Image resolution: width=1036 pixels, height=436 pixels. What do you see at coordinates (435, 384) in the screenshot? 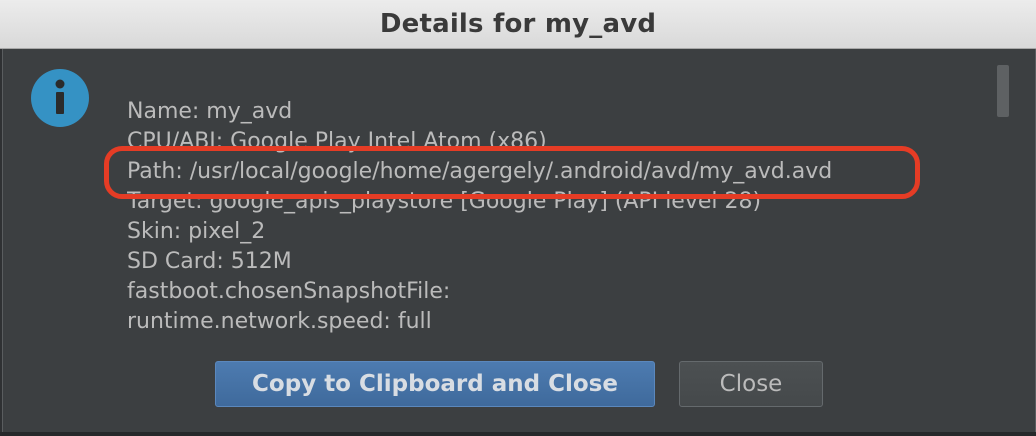
I see `copy-to-clipboard-and-close-button: Copy to Clipboard and Close` at bounding box center [435, 384].